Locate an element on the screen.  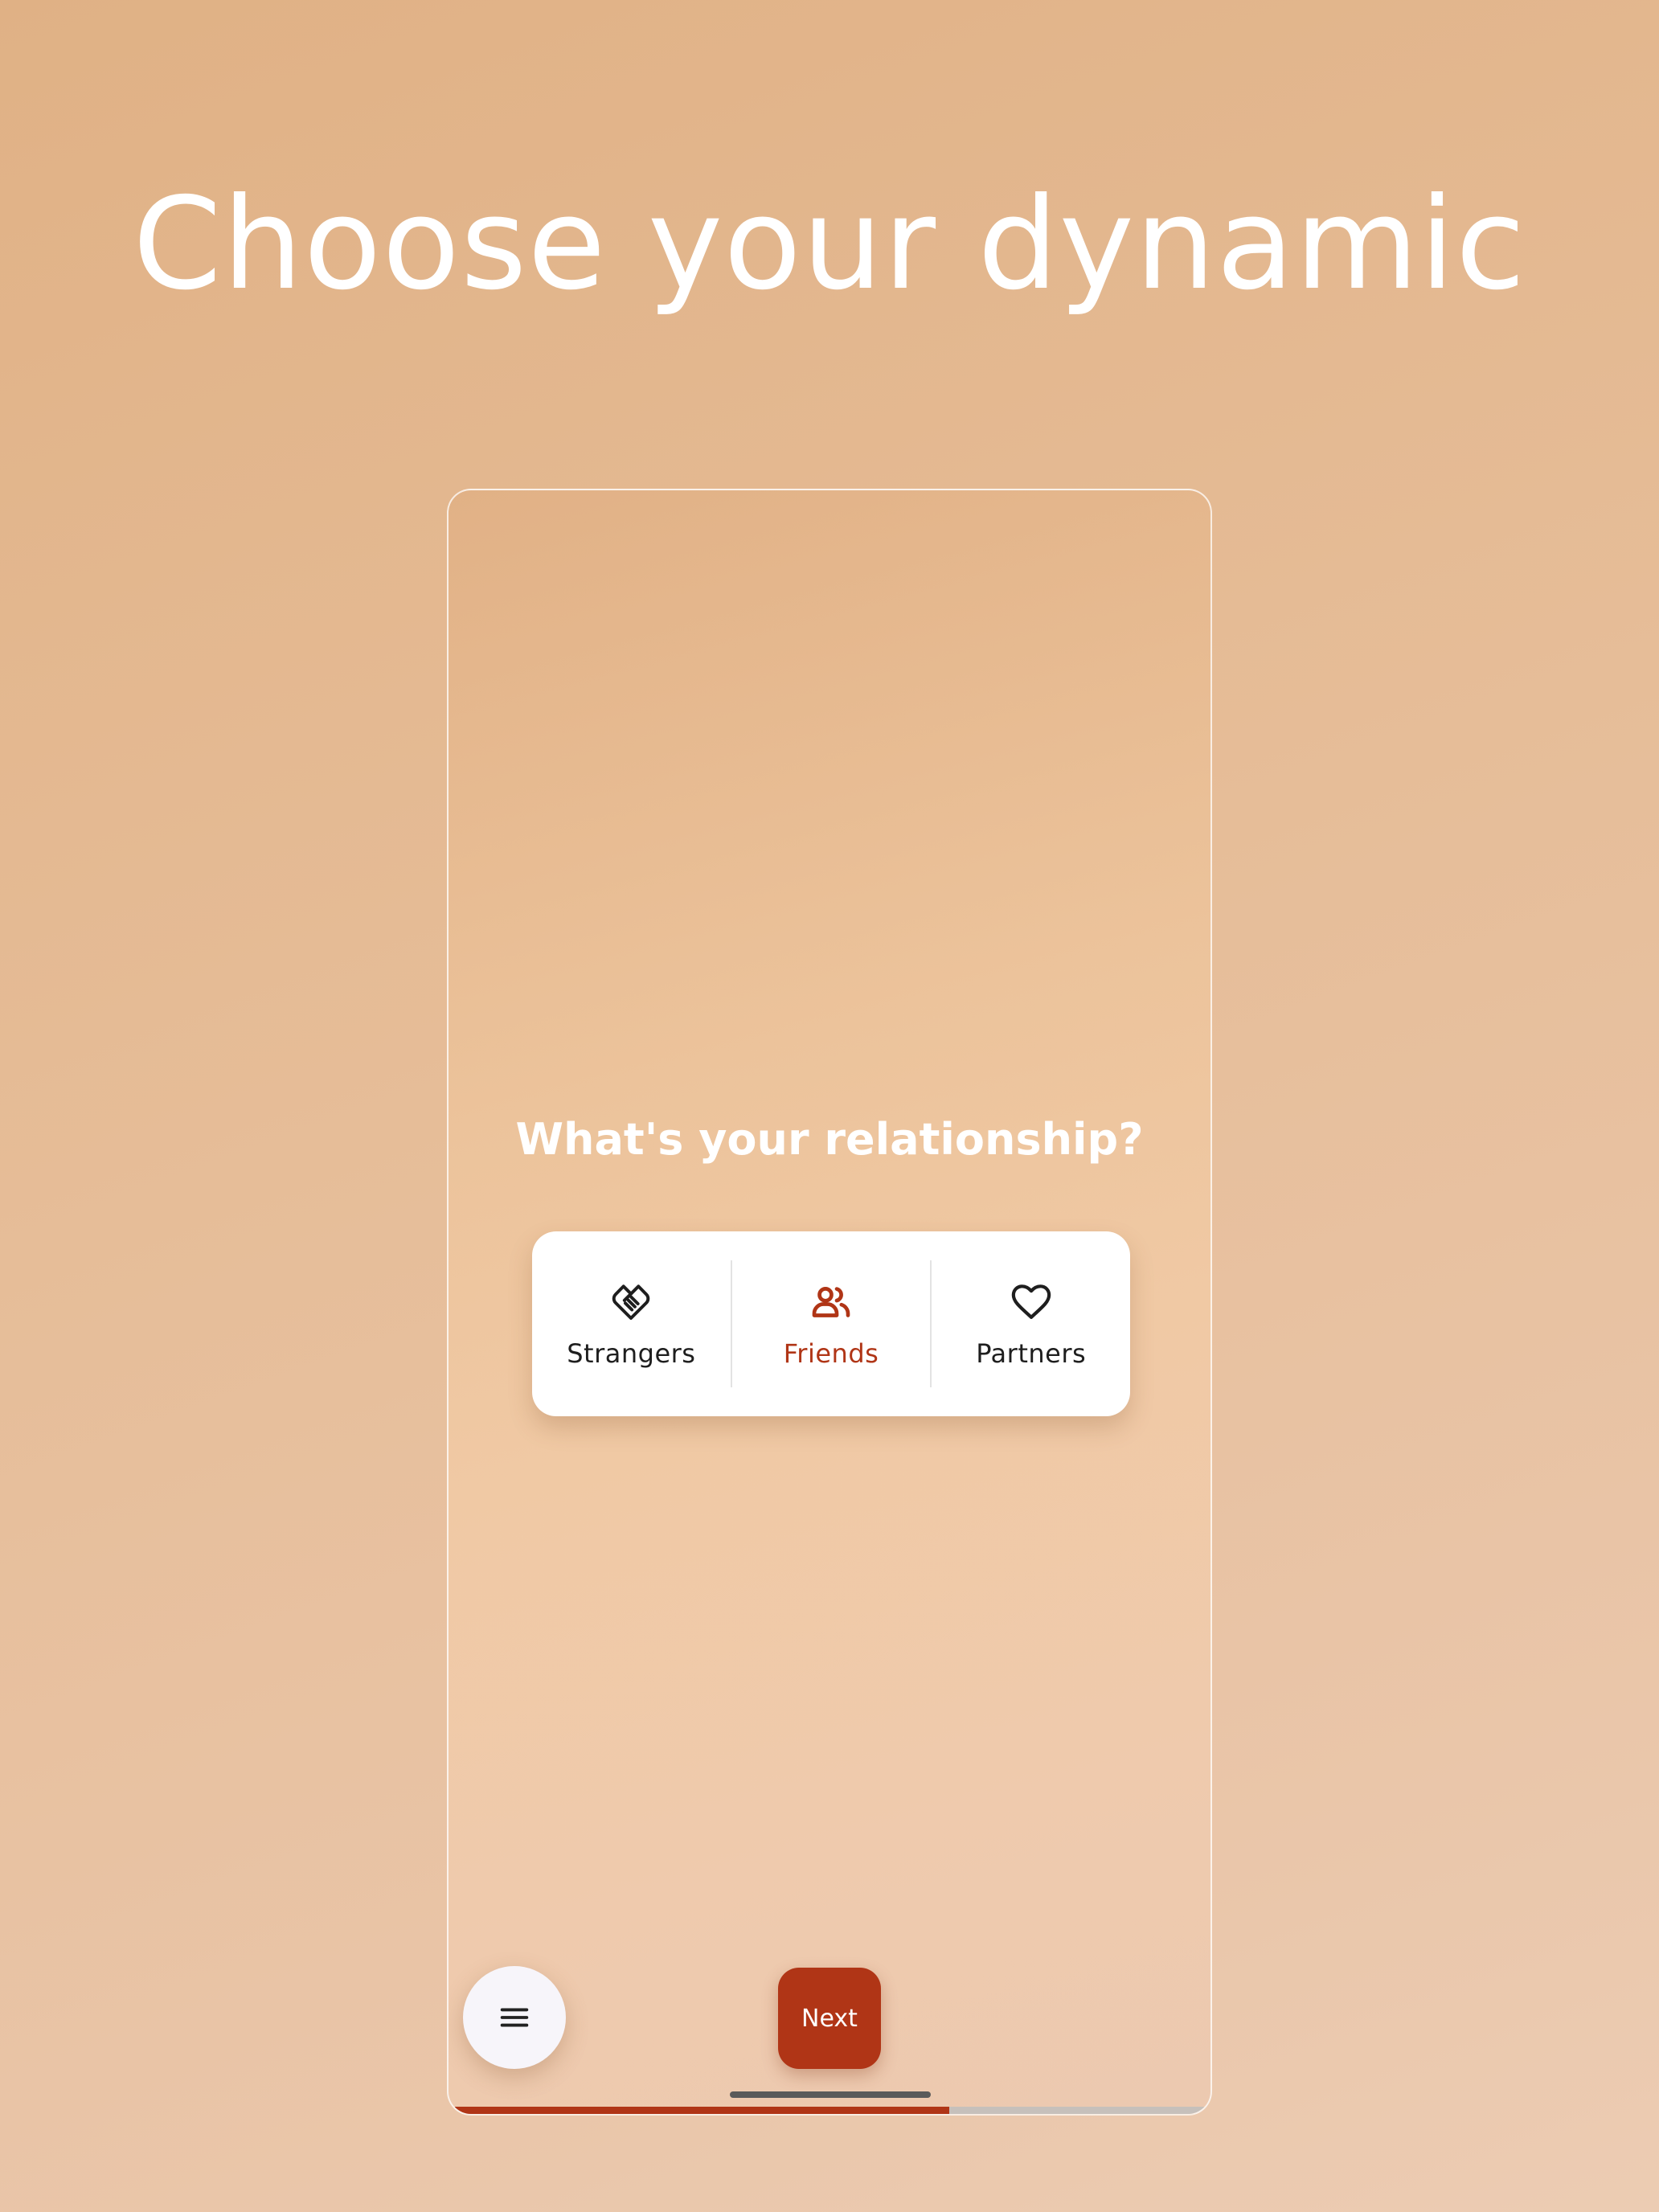
progress-fill is located at coordinates (702, 2110).